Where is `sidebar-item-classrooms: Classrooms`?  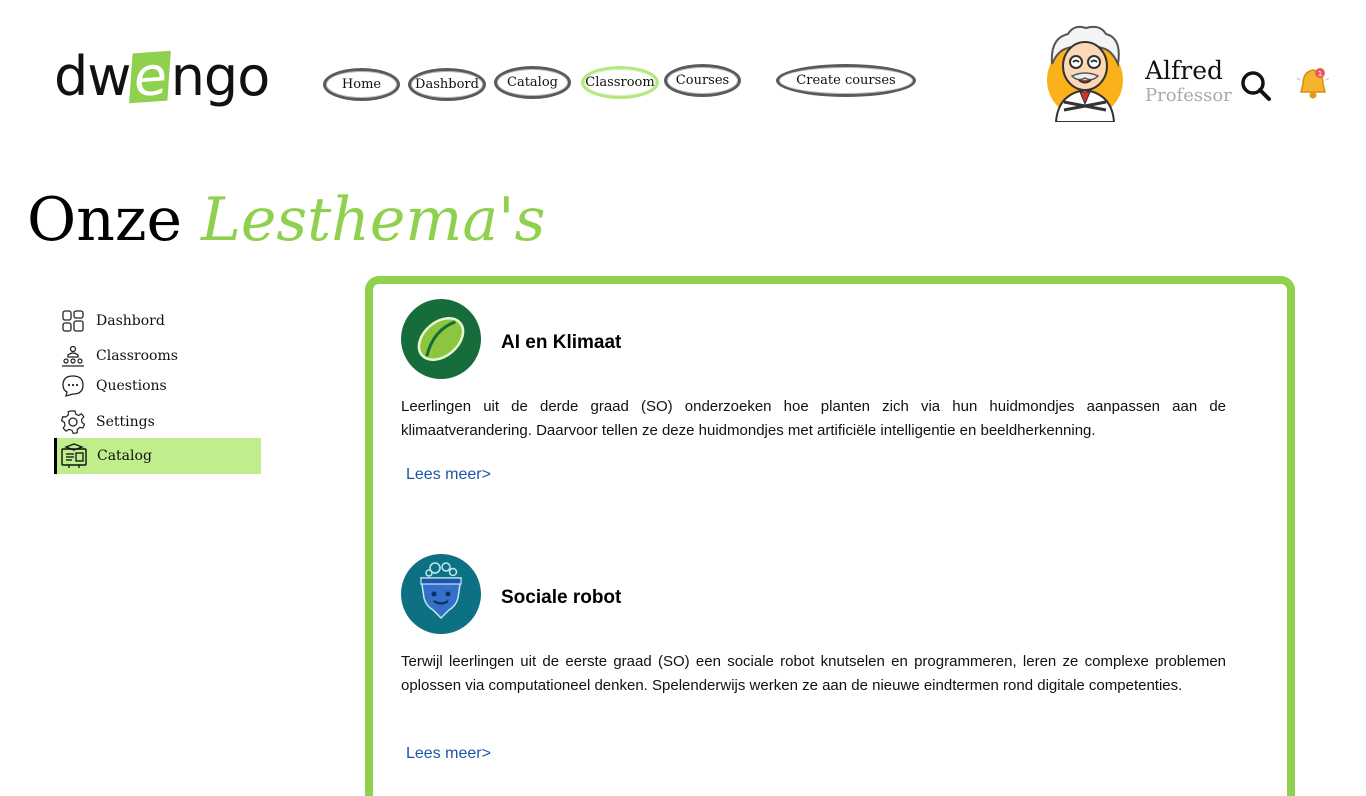
sidebar-item-classrooms: Classrooms is located at coordinates (158, 356).